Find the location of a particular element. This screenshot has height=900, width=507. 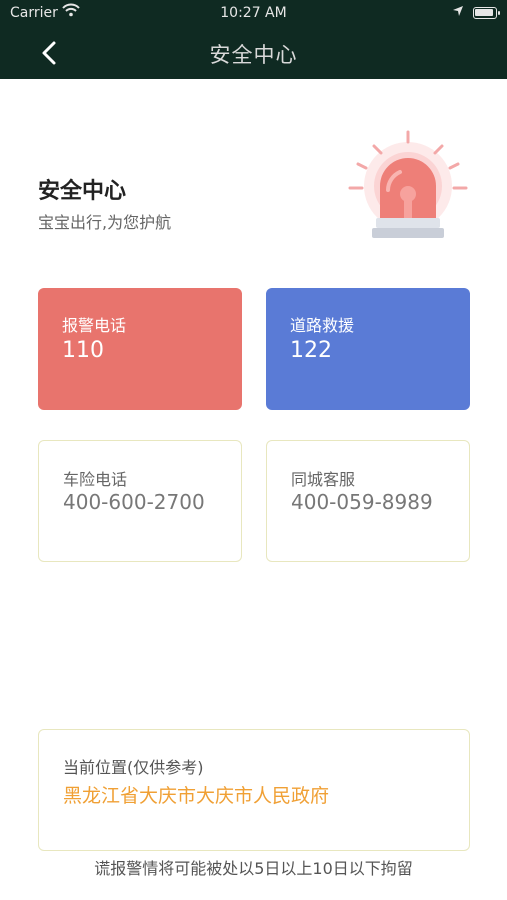

top-bar: Carrier 10:27 AM 安全中心 is located at coordinates (253, 39).